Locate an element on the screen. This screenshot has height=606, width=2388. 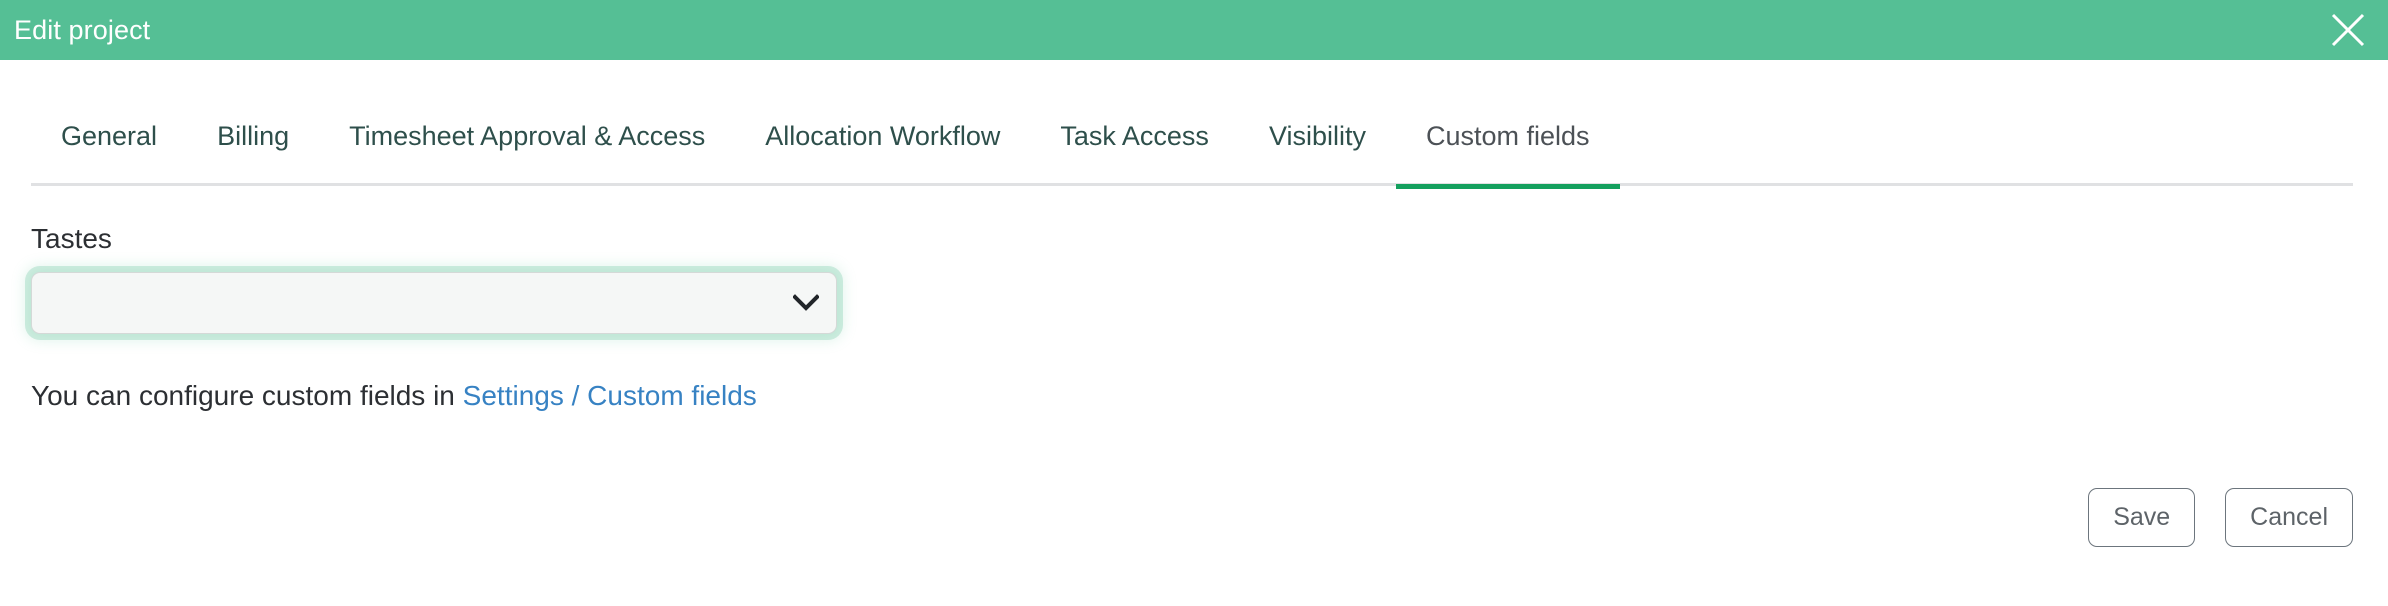
tab-task-access: Task Access is located at coordinates (1134, 144).